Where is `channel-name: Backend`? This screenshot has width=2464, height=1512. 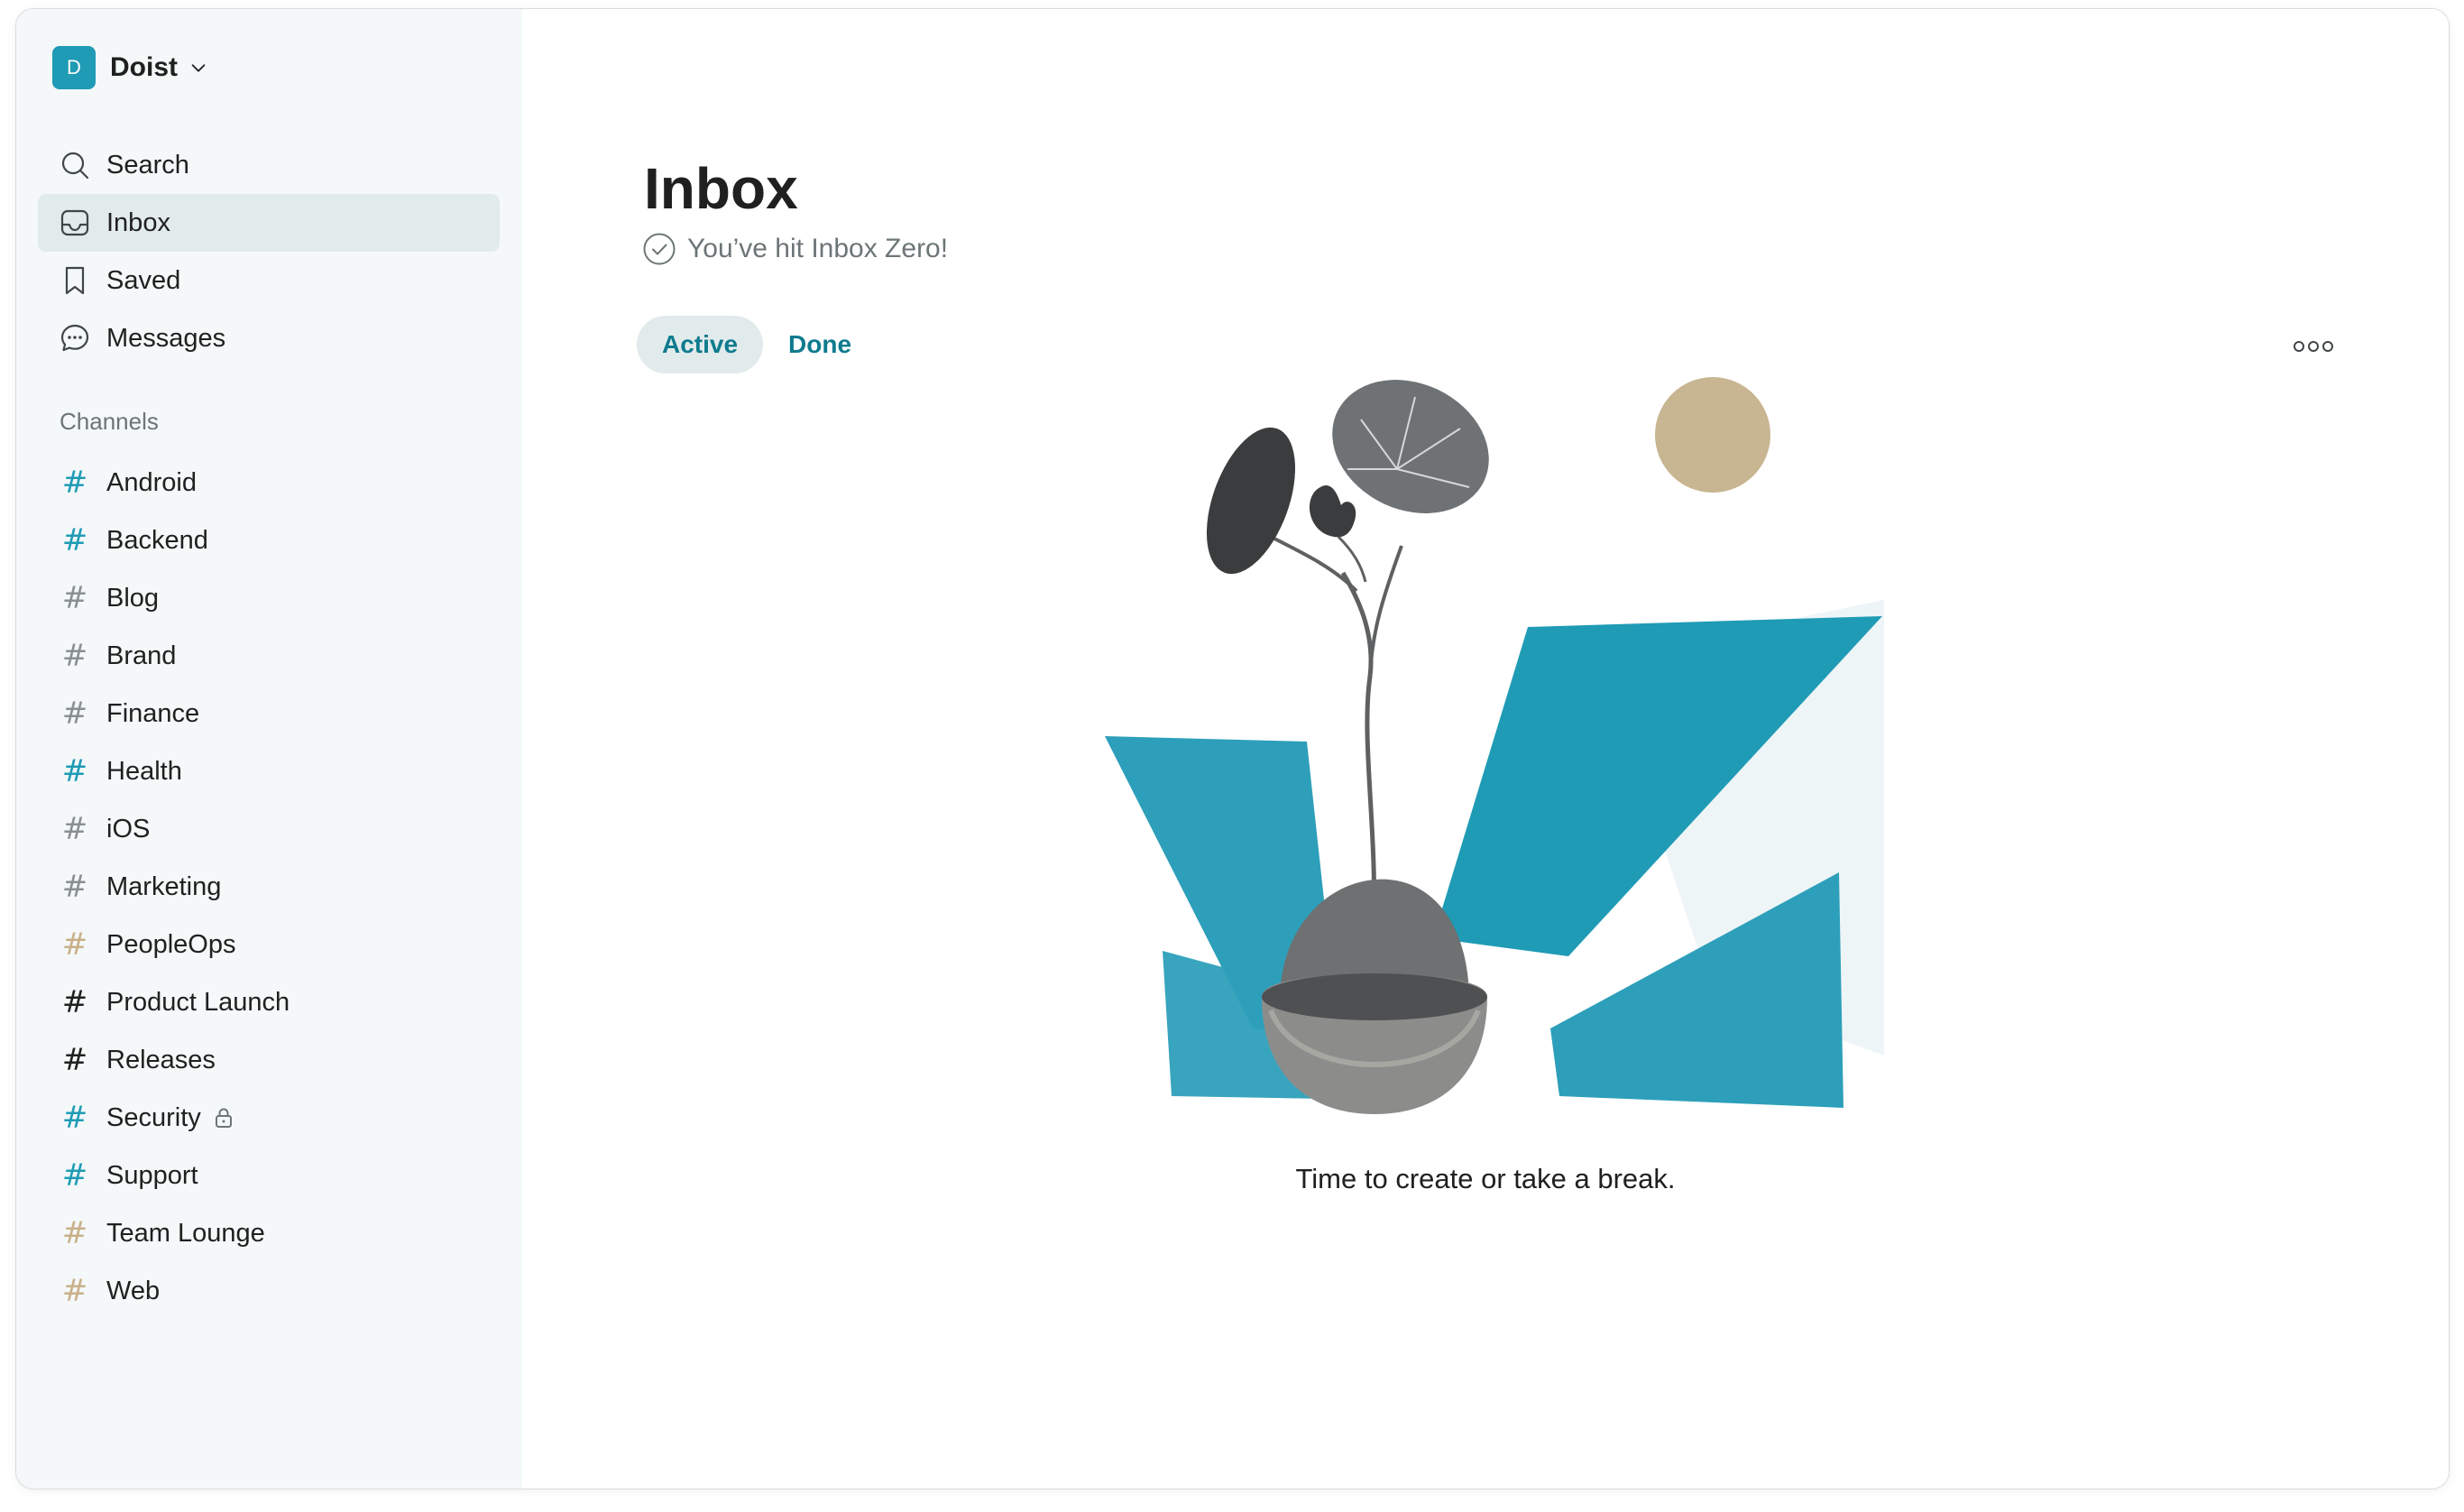 channel-name: Backend is located at coordinates (157, 540).